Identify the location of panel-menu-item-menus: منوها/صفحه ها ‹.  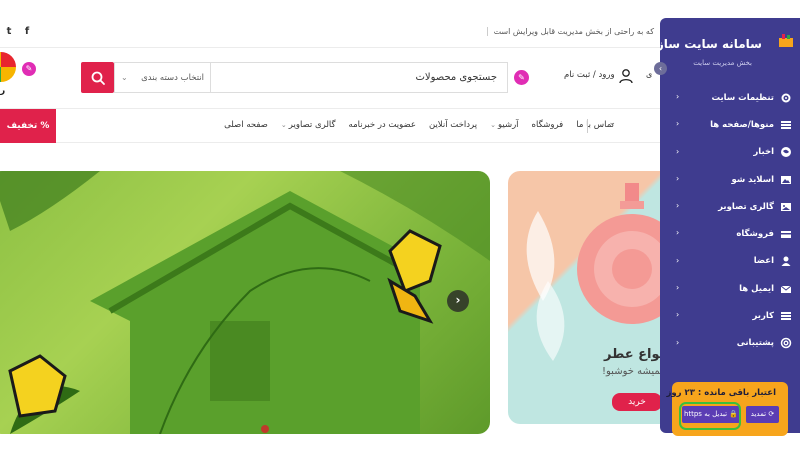
(730, 124).